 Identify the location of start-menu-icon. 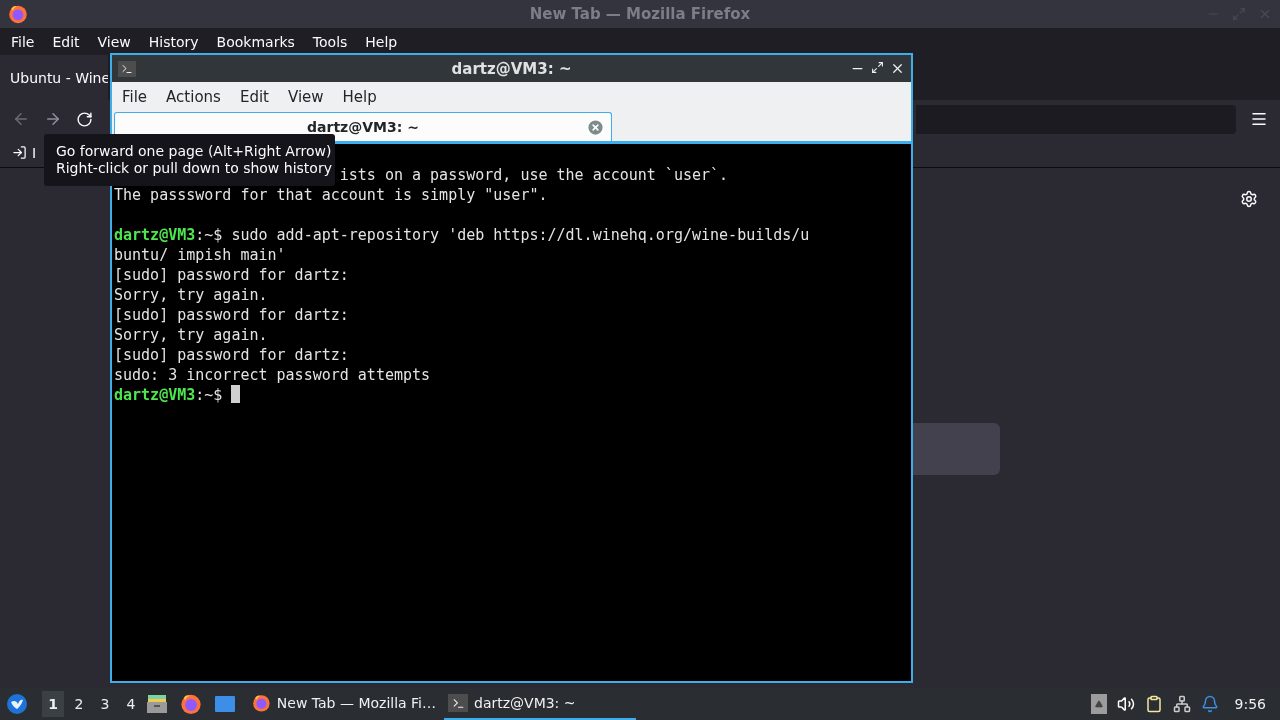
(17, 704).